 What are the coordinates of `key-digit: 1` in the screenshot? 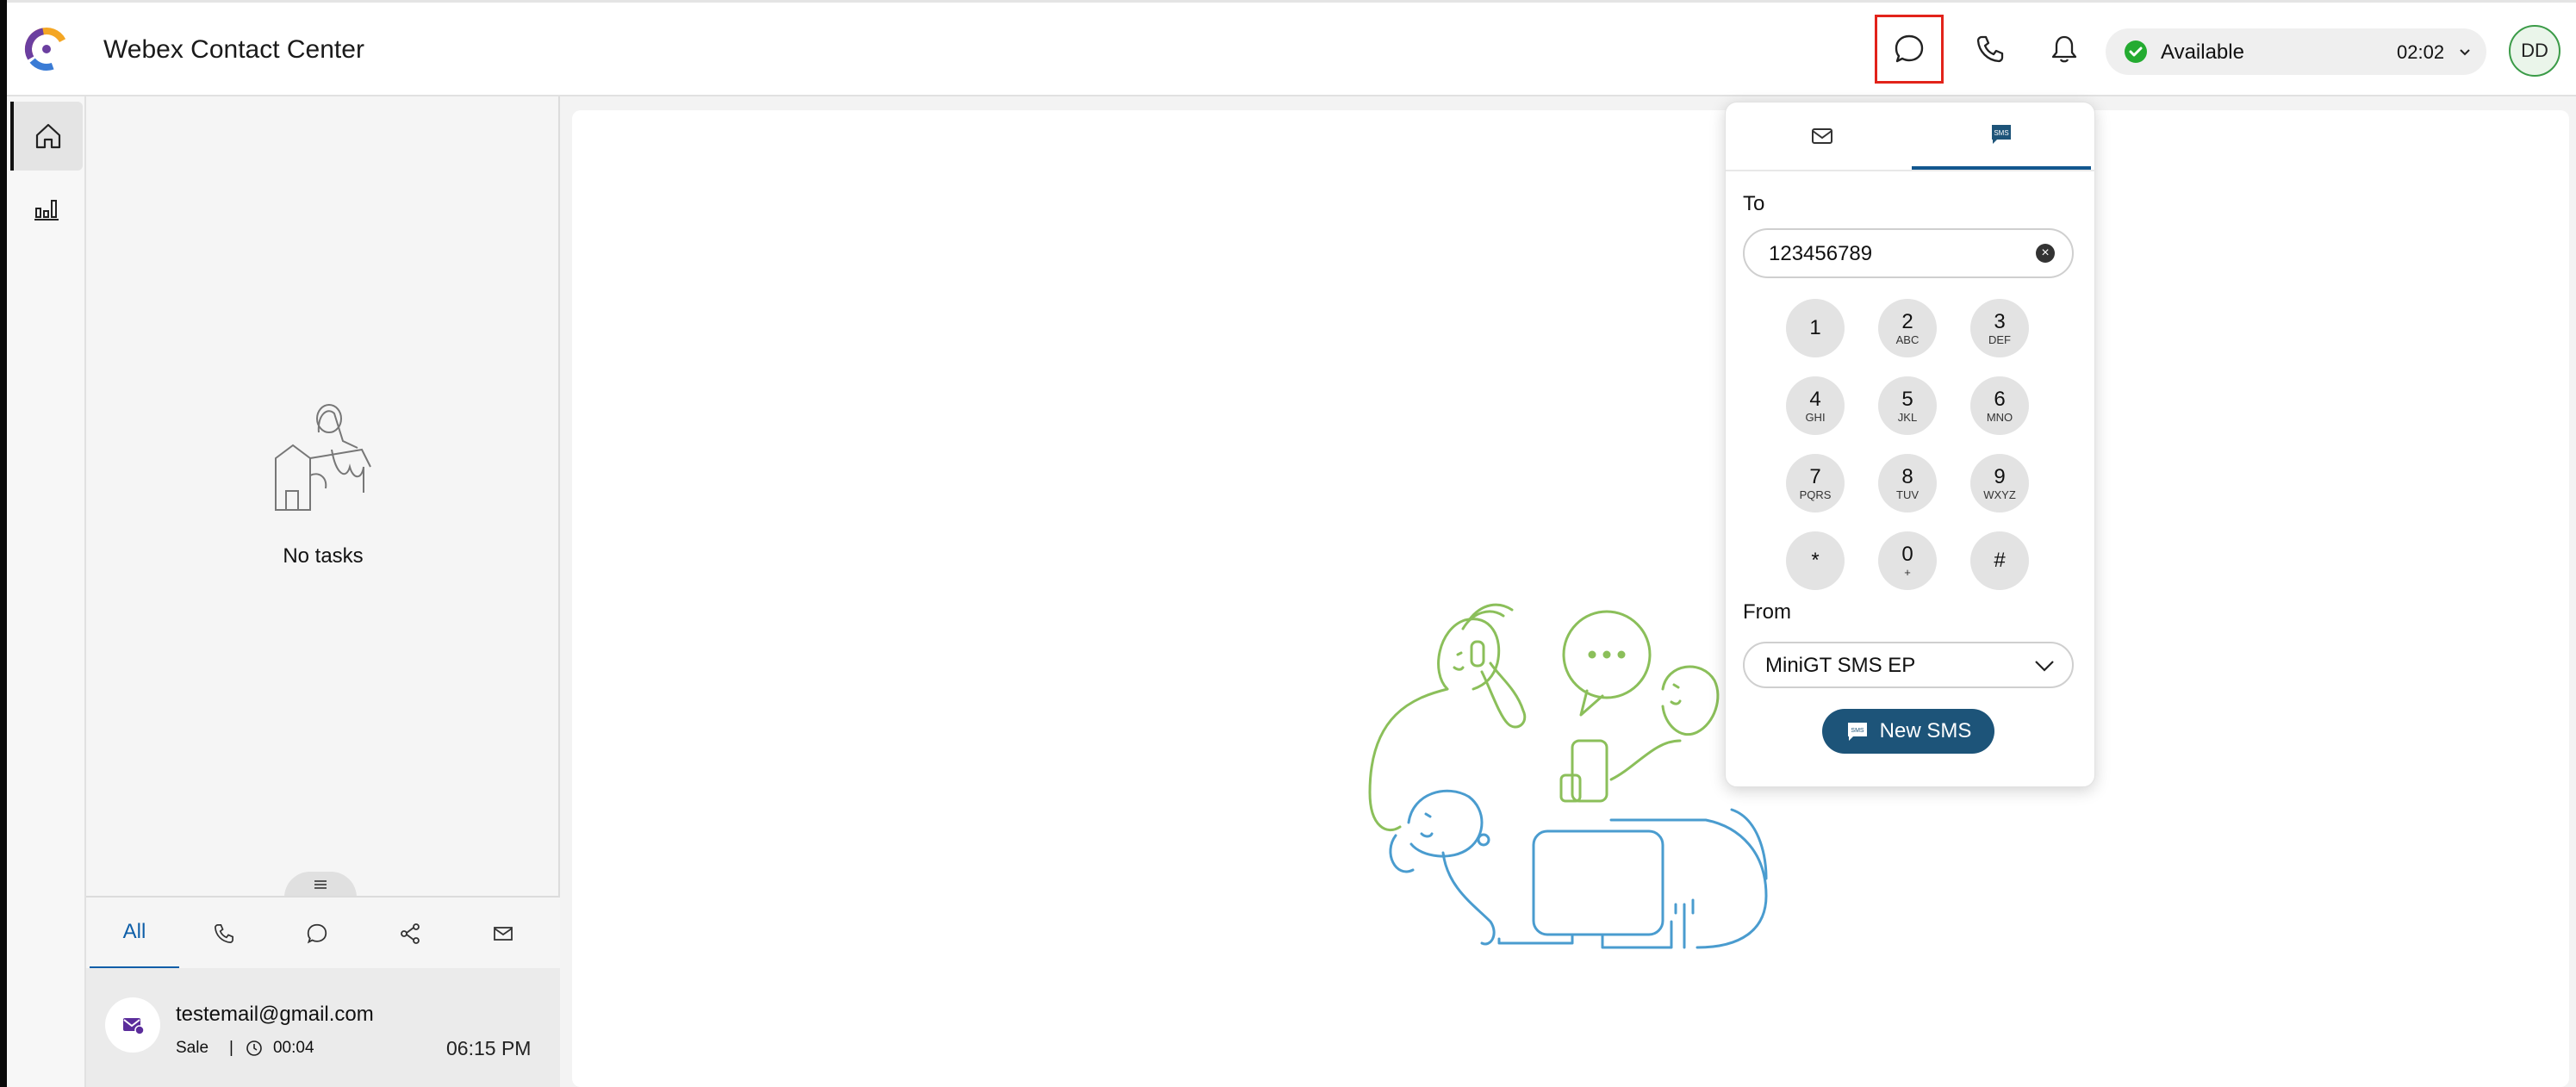 It's located at (1815, 327).